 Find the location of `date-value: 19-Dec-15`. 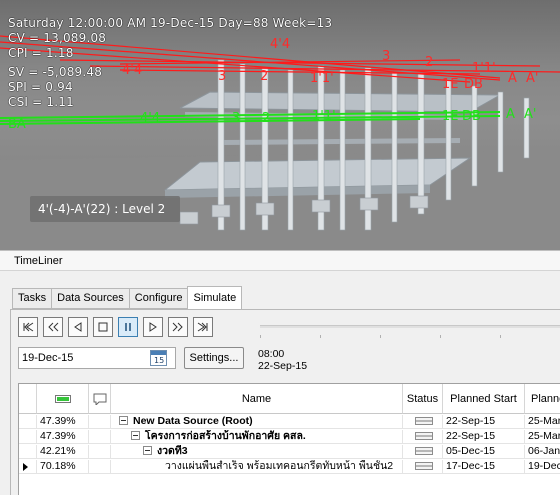

date-value: 19-Dec-15 is located at coordinates (48, 358).